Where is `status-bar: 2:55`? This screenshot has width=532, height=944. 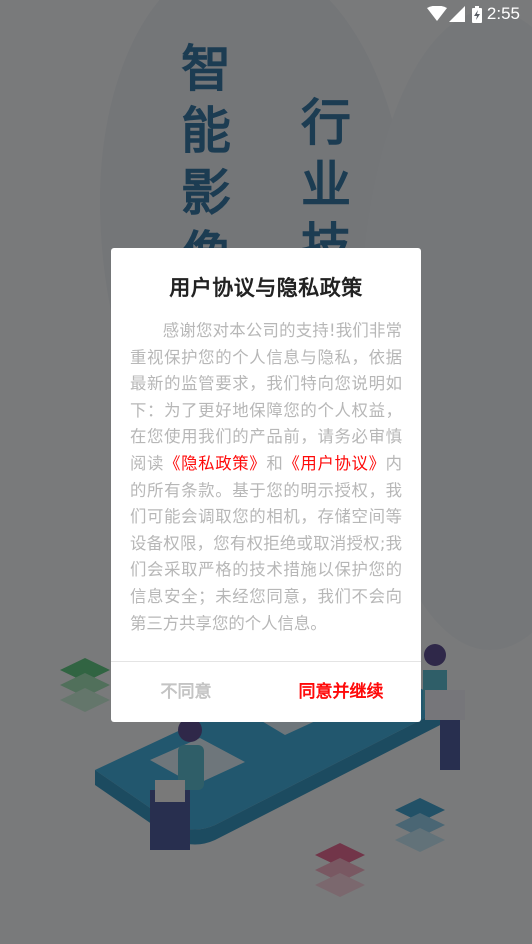
status-bar: 2:55 is located at coordinates (266, 14).